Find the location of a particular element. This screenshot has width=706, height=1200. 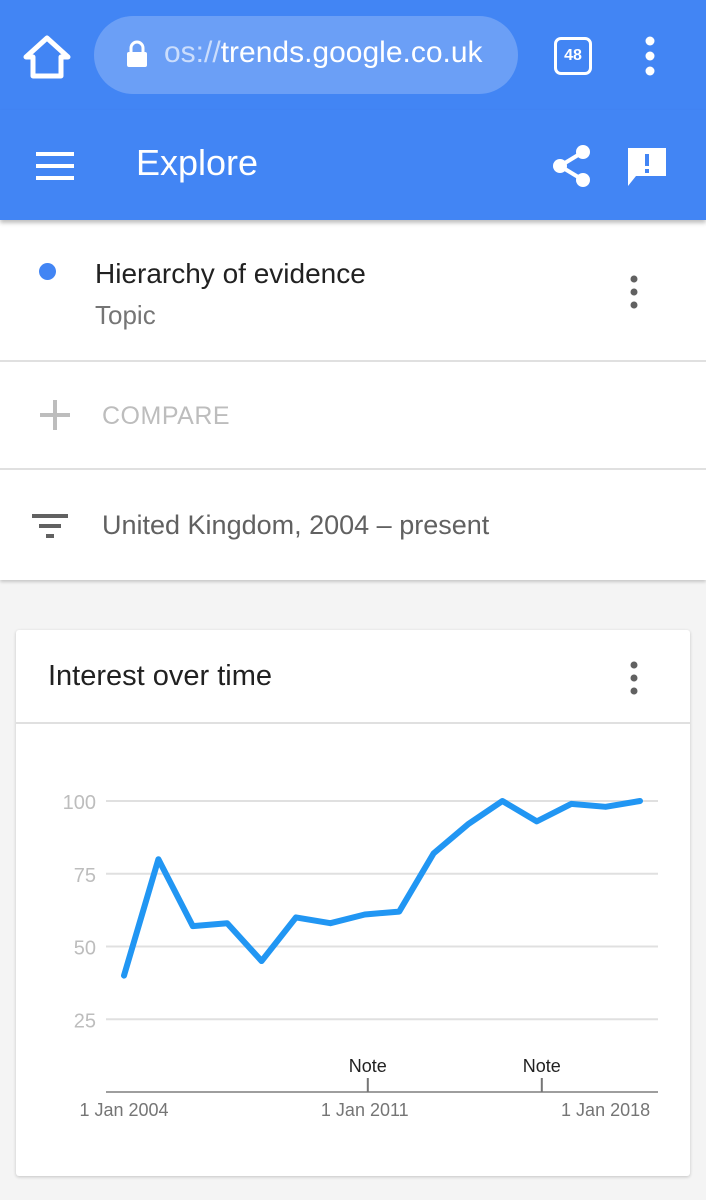

term-name: Hierarchy of evidence is located at coordinates (230, 273).